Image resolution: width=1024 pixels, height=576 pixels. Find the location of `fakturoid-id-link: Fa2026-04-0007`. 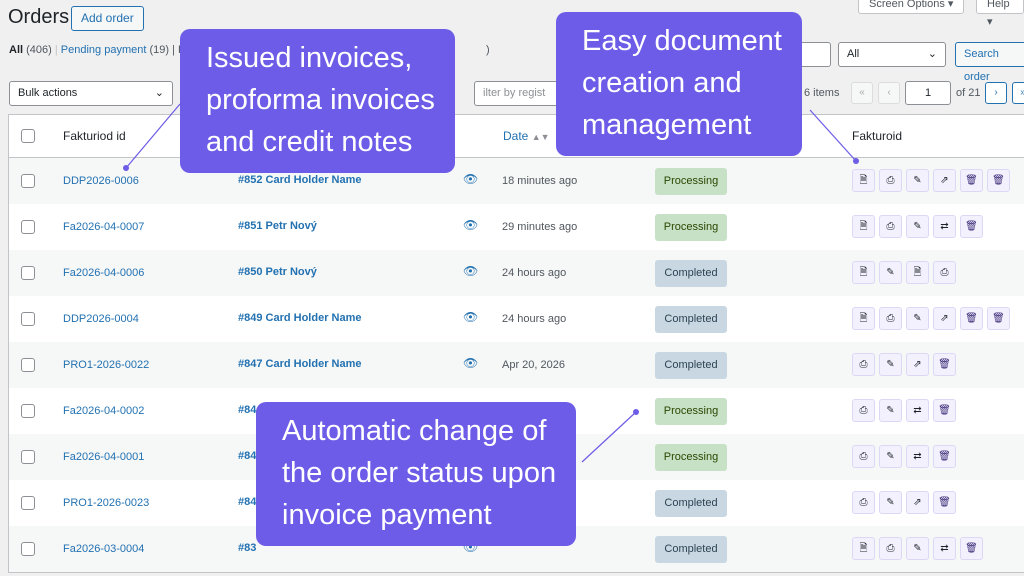

fakturoid-id-link: Fa2026-04-0007 is located at coordinates (103, 227).